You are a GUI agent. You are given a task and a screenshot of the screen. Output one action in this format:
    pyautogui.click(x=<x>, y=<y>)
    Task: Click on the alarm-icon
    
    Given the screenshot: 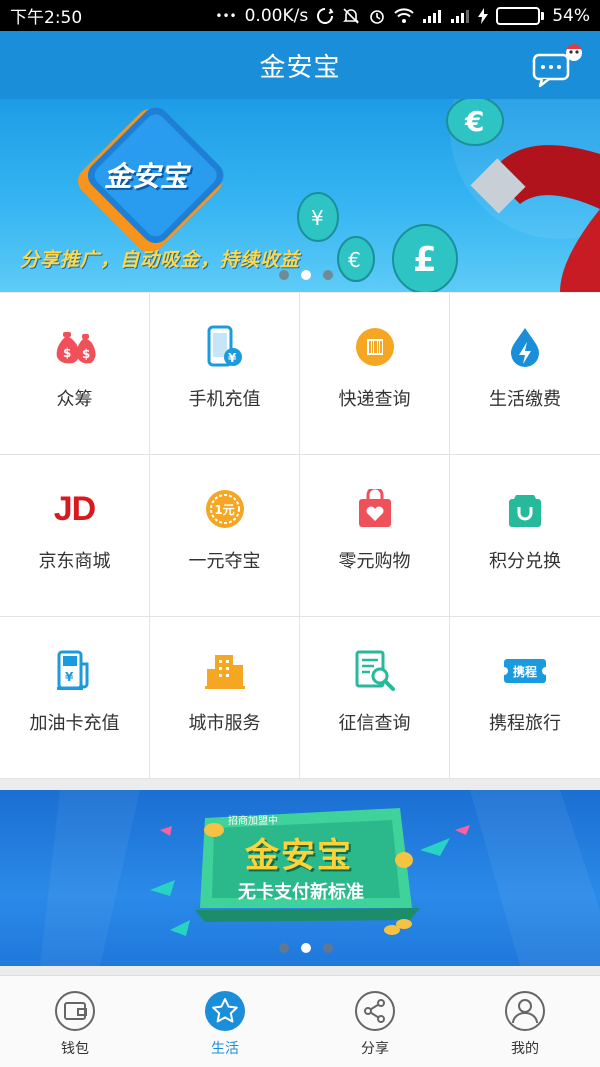 What is the action you would take?
    pyautogui.click(x=377, y=16)
    